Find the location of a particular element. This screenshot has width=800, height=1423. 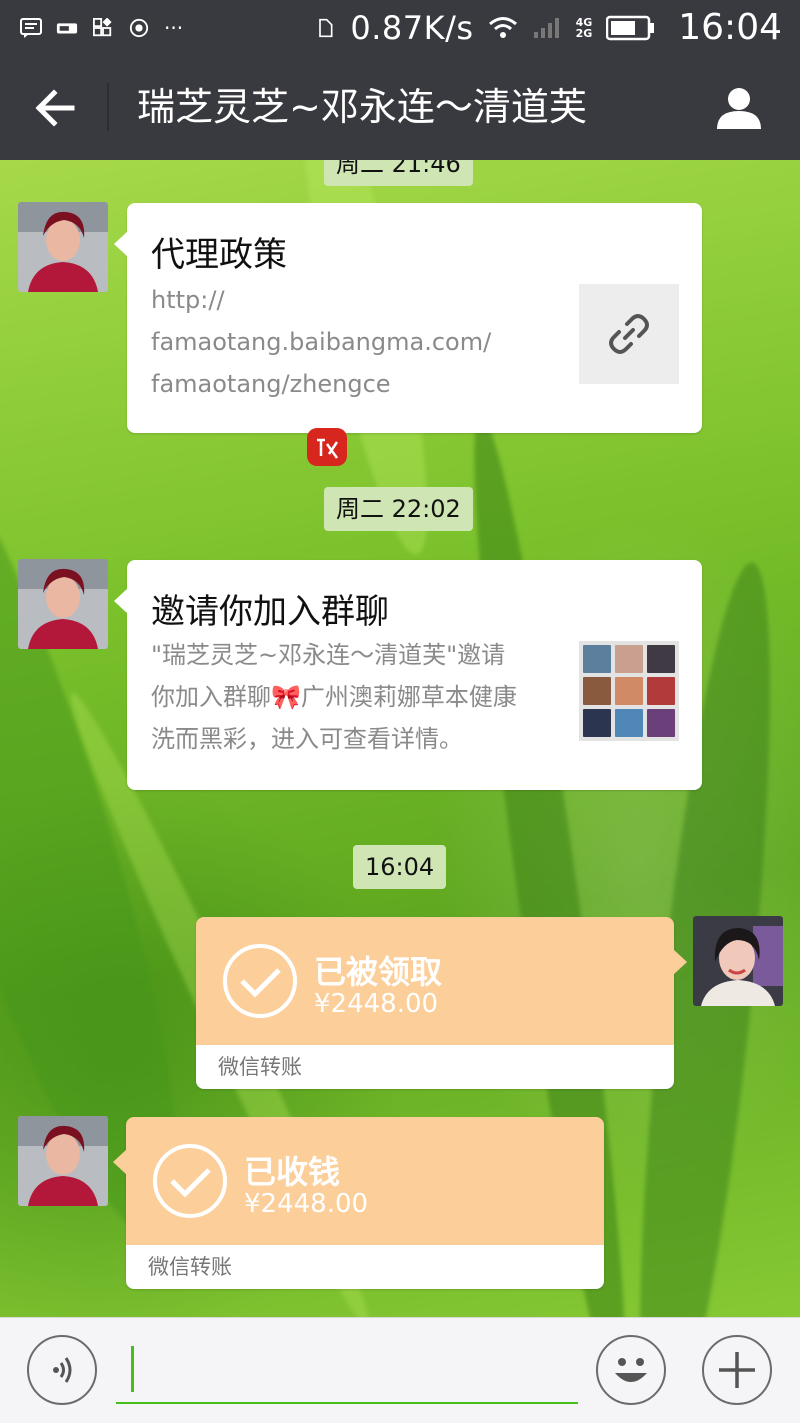

voice-button is located at coordinates (62, 1370).